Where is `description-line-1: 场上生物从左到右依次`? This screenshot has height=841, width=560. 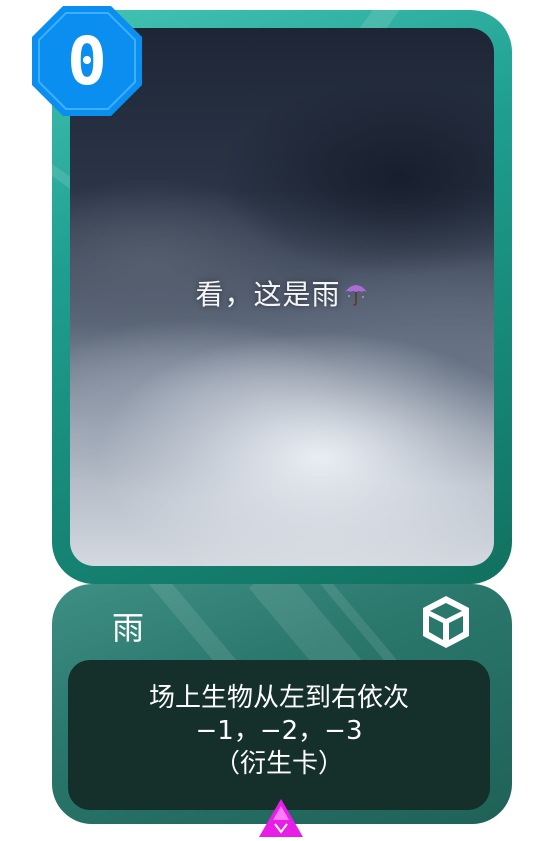 description-line-1: 场上生物从左到右依次 is located at coordinates (278, 698).